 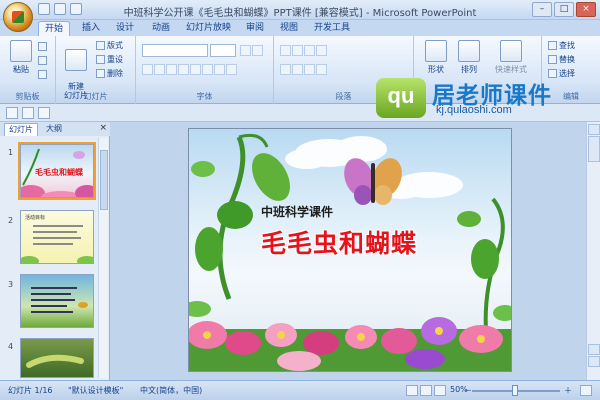 I want to click on group-clipboard: 粘贴 剪贴板, so click(x=28, y=70).